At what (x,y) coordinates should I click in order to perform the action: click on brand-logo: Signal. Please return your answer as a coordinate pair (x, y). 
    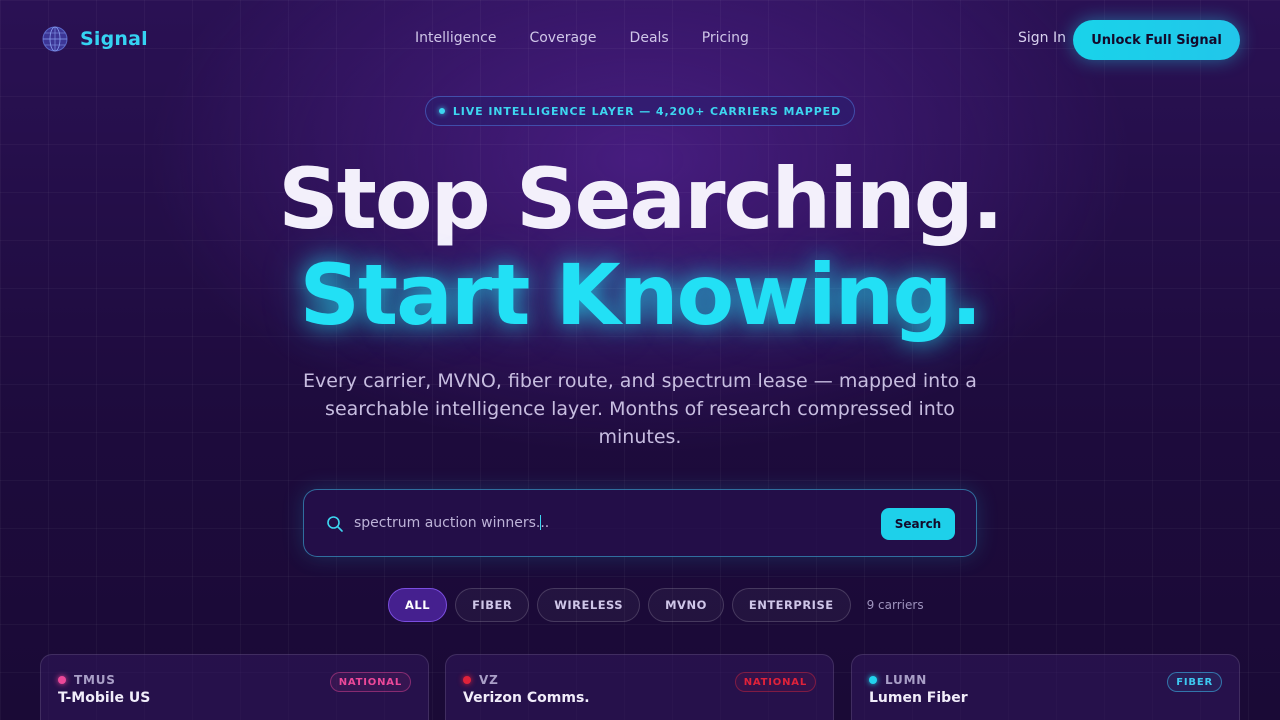
    Looking at the image, I should click on (95, 39).